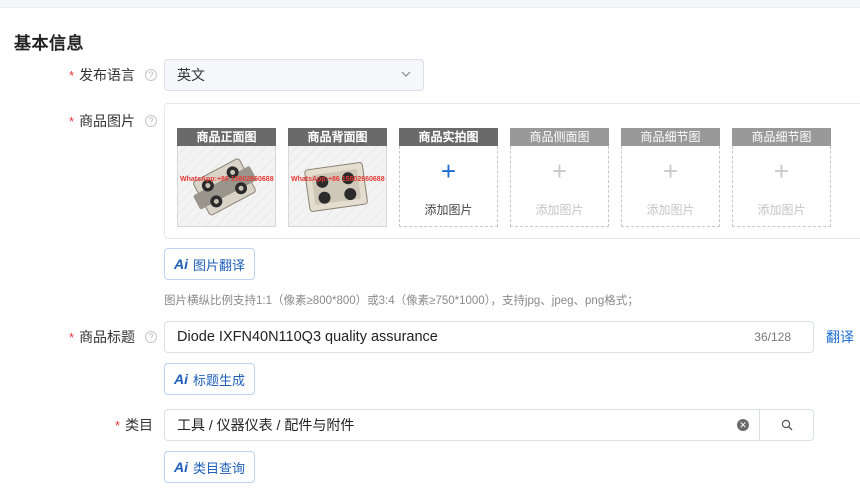  I want to click on title-translate-link: 翻译, so click(840, 337).